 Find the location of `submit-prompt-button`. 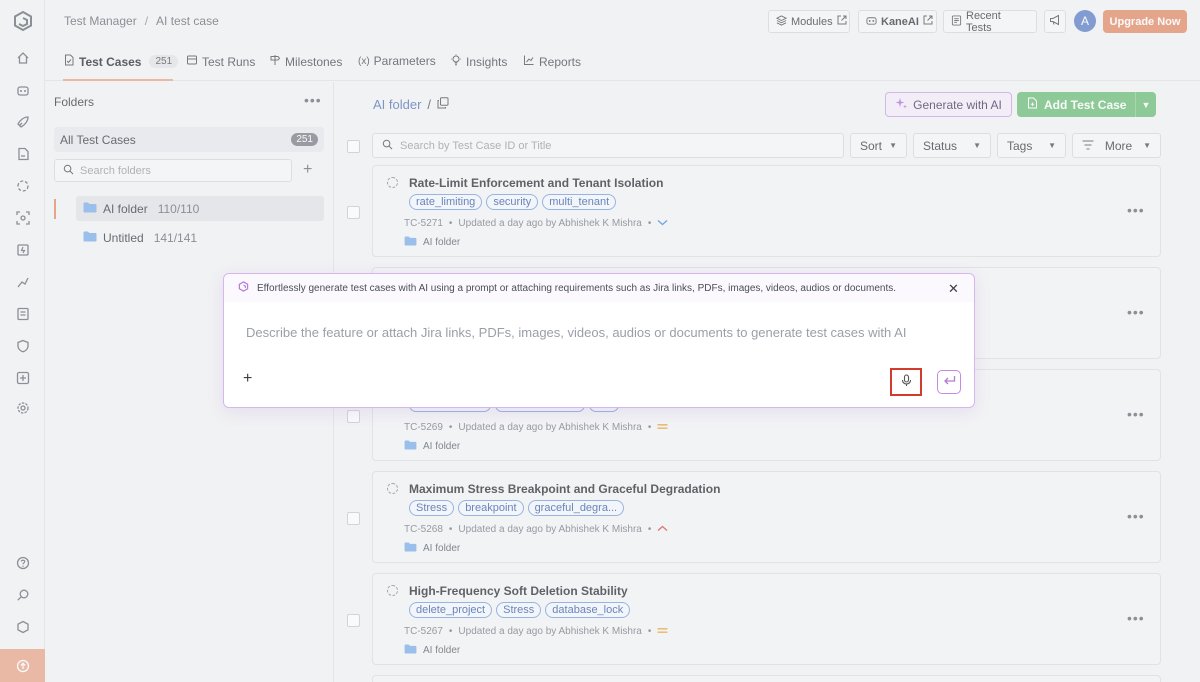

submit-prompt-button is located at coordinates (949, 382).